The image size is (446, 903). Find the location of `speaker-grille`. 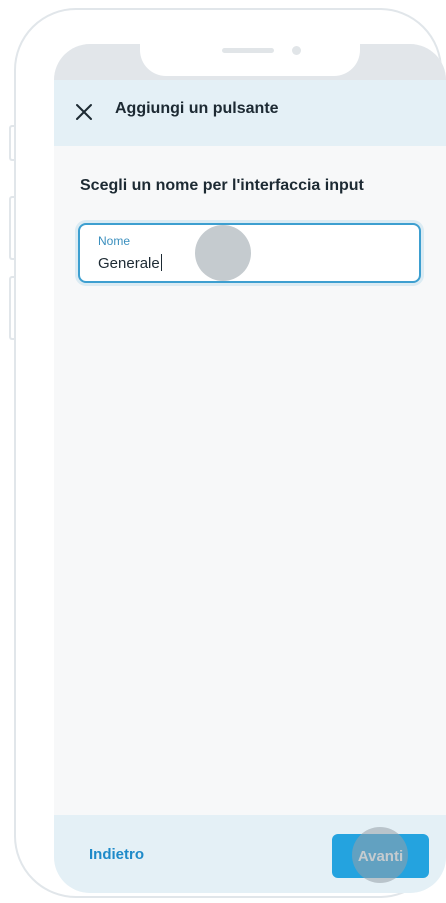

speaker-grille is located at coordinates (248, 50).